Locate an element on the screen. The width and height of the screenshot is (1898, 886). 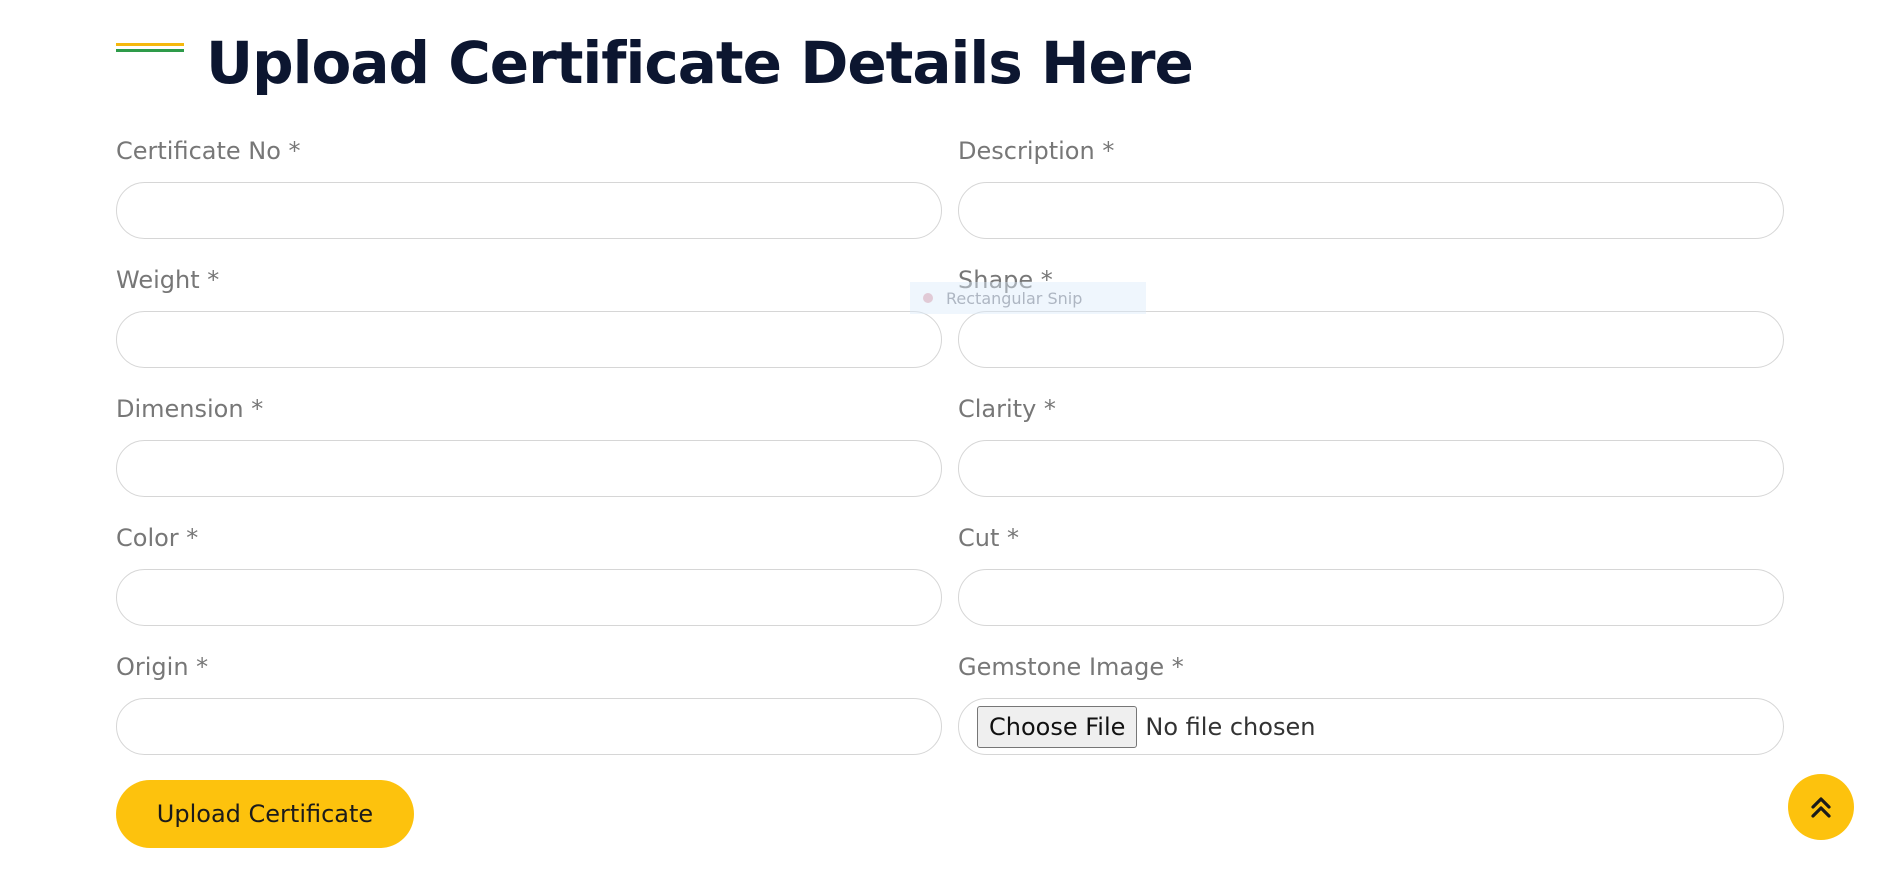
section-heading: Upload Certificate Details Here is located at coordinates (655, 63).